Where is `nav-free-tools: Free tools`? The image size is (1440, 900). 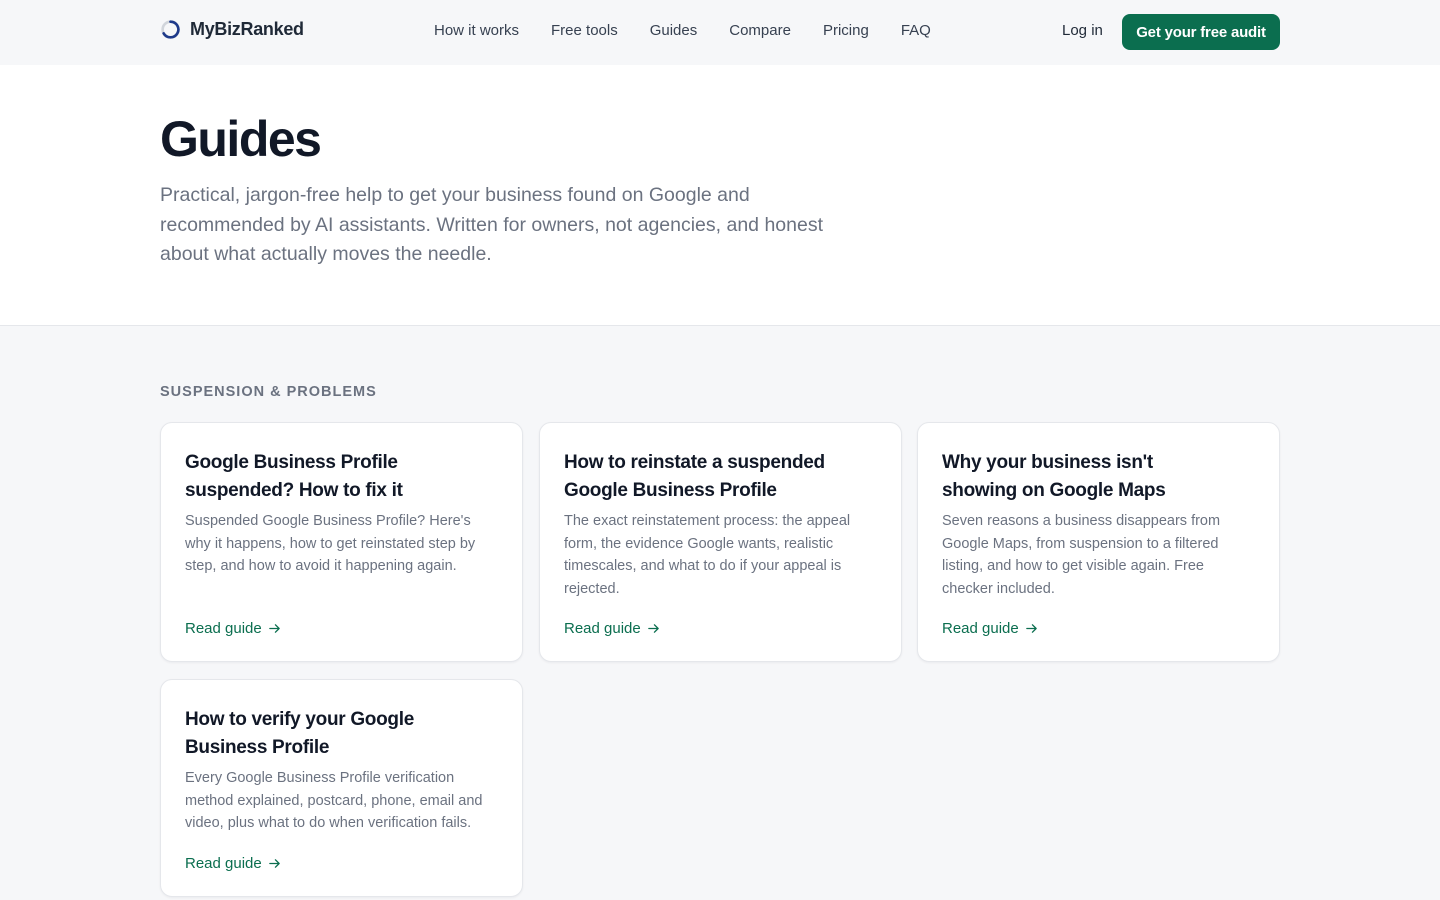 nav-free-tools: Free tools is located at coordinates (584, 30).